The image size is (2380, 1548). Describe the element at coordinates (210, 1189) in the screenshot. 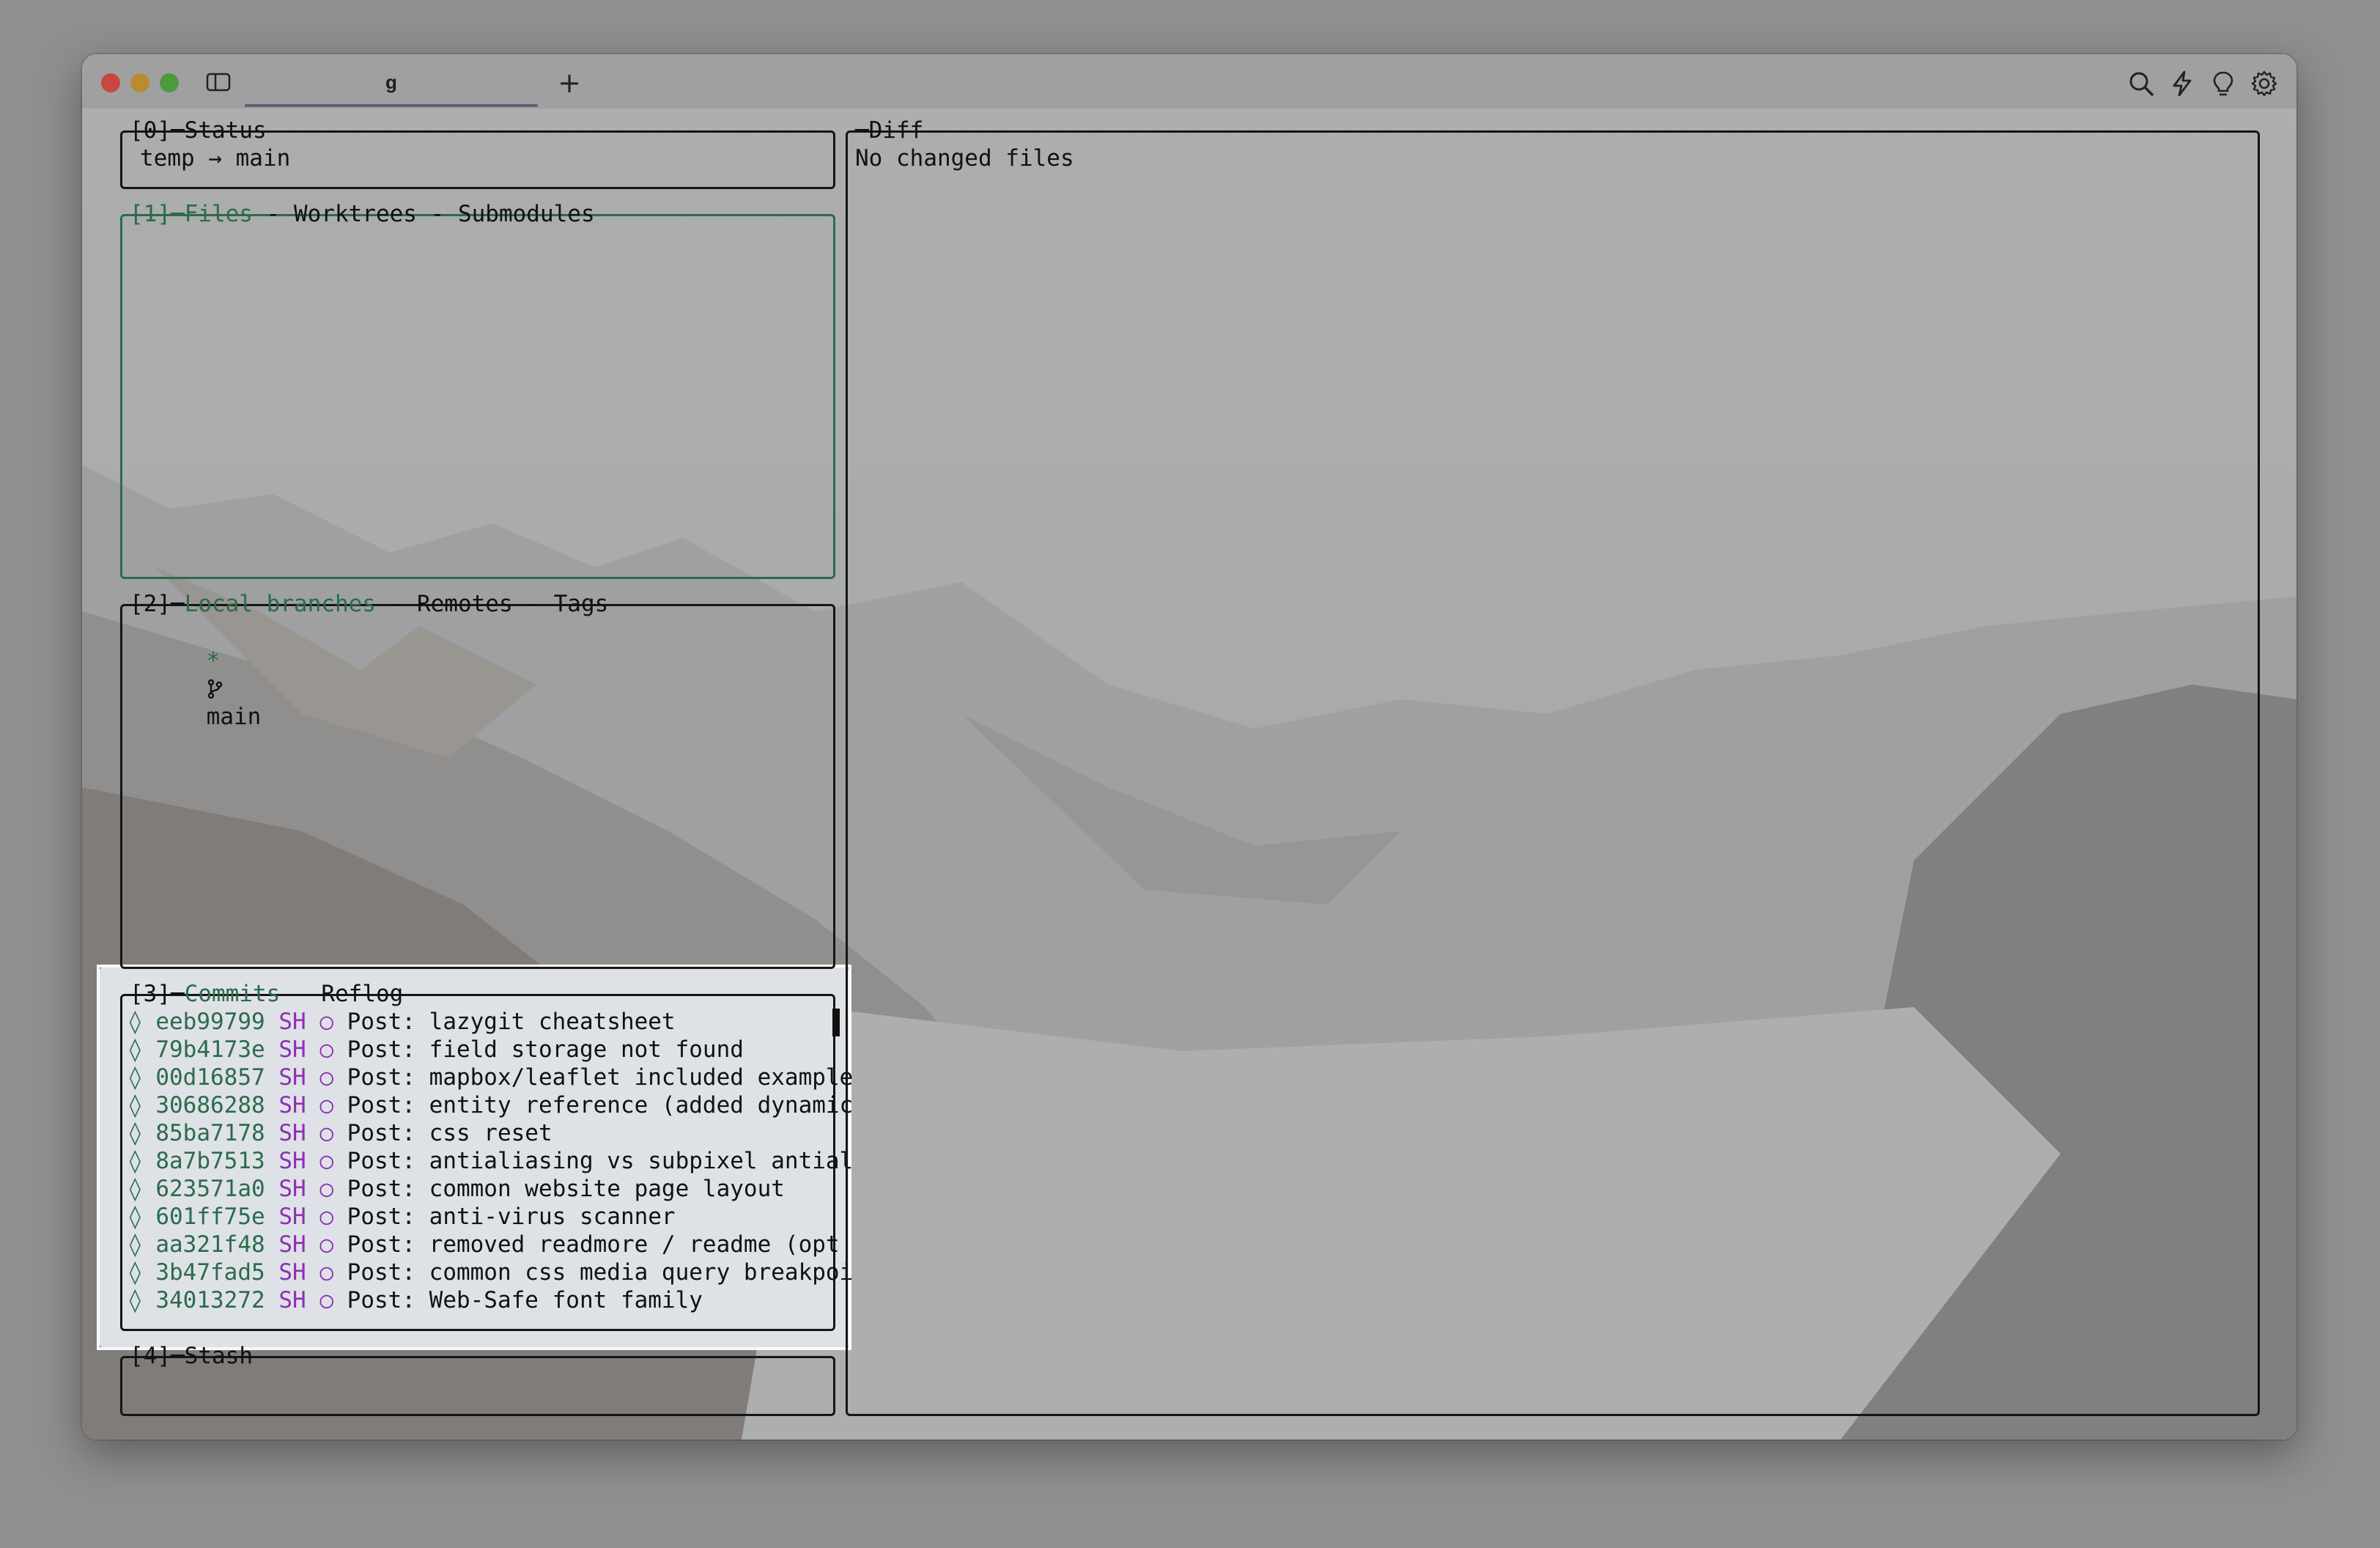

I see `commit-hash: 623571a0` at that location.